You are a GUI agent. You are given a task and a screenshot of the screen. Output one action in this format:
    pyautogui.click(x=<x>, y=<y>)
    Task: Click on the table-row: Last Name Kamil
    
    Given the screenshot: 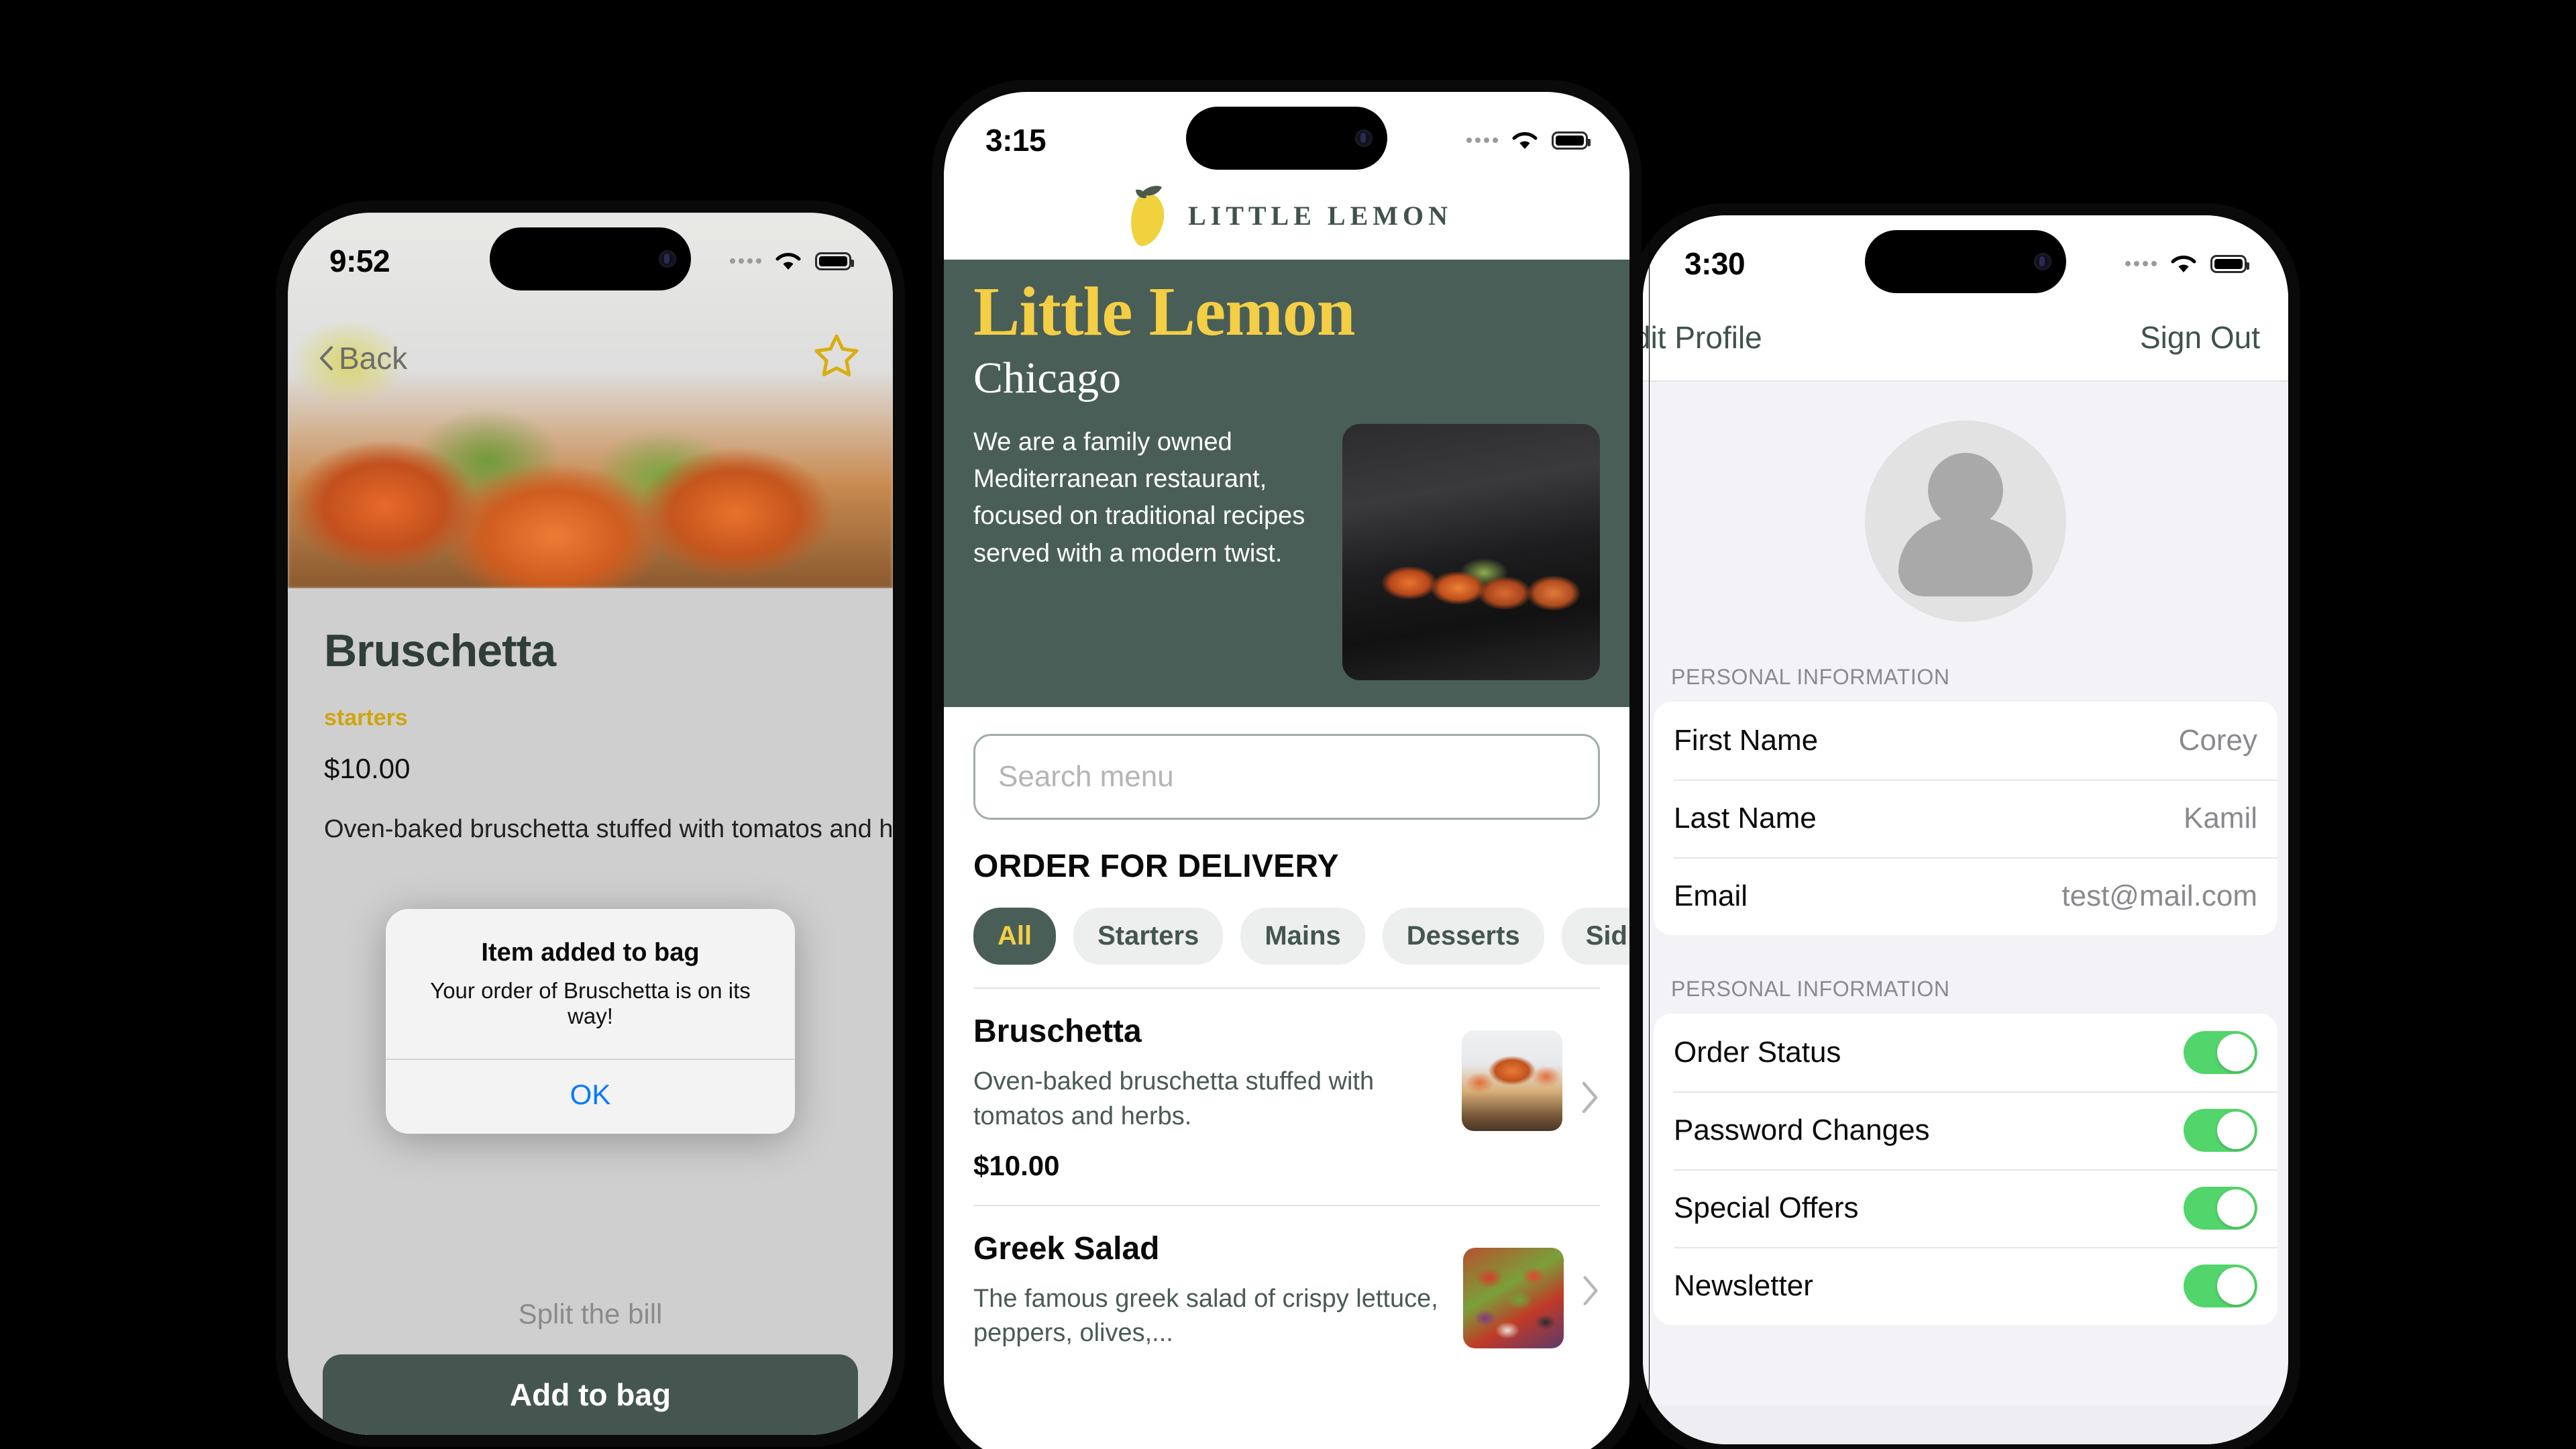 What is the action you would take?
    pyautogui.click(x=1965, y=818)
    